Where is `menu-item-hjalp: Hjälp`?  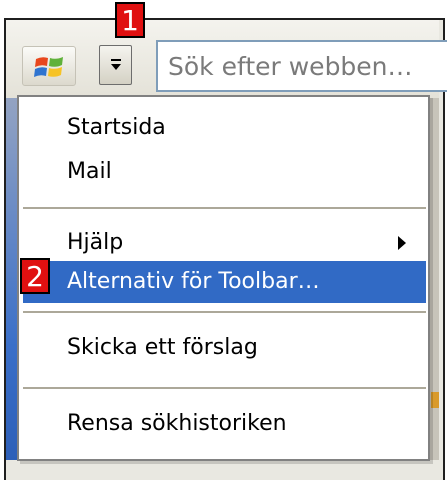
menu-item-hjalp: Hjälp is located at coordinates (224, 243).